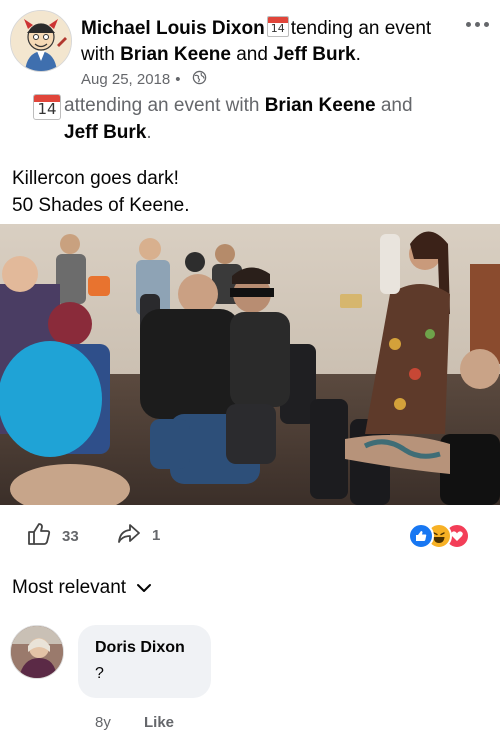 The image size is (500, 743). Describe the element at coordinates (95, 178) in the screenshot. I see `caption-line: Killercon goes dark!` at that location.